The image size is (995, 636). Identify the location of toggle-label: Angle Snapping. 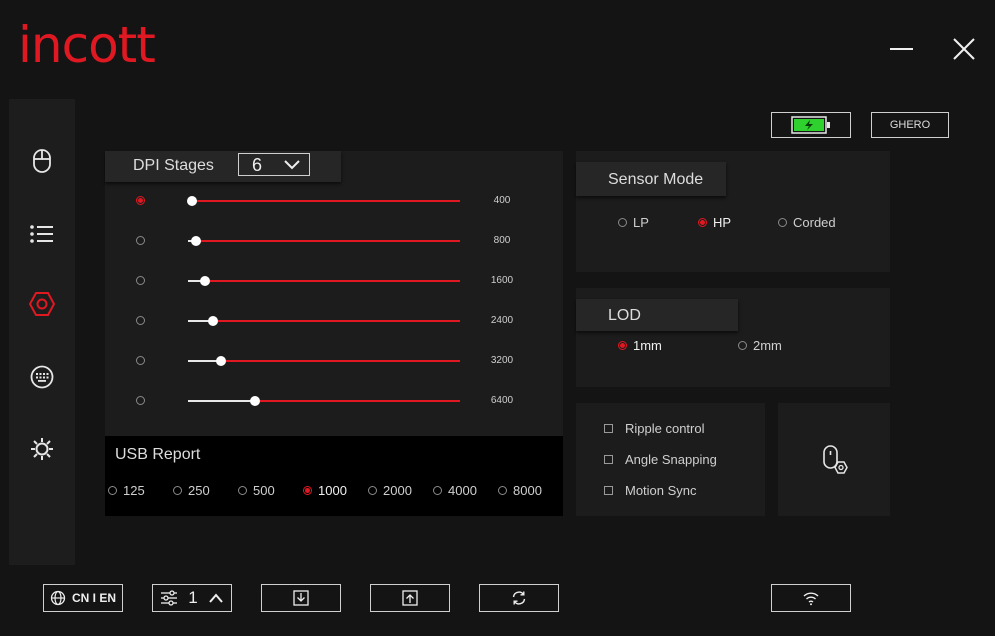
(671, 459).